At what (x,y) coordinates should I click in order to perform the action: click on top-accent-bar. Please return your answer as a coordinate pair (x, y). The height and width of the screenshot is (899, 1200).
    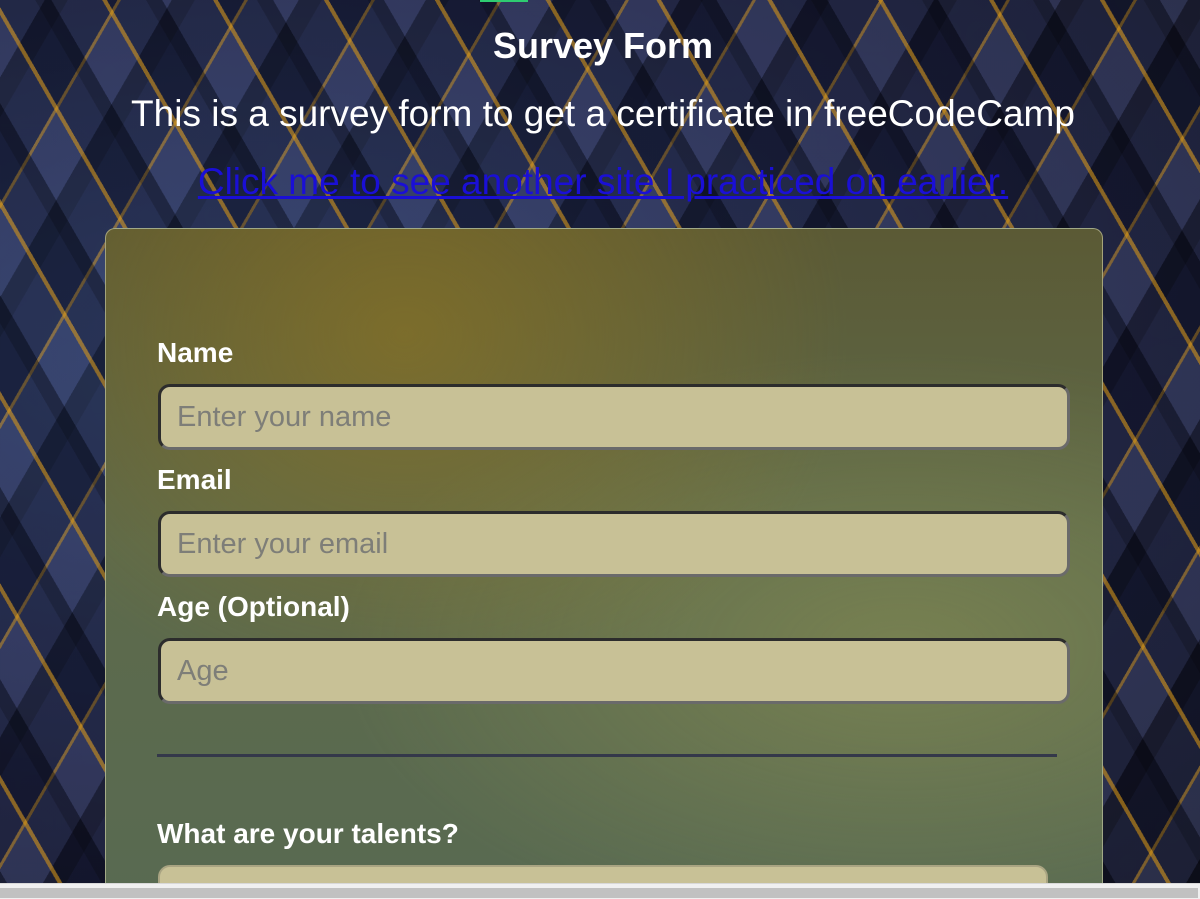
    Looking at the image, I should click on (504, 1).